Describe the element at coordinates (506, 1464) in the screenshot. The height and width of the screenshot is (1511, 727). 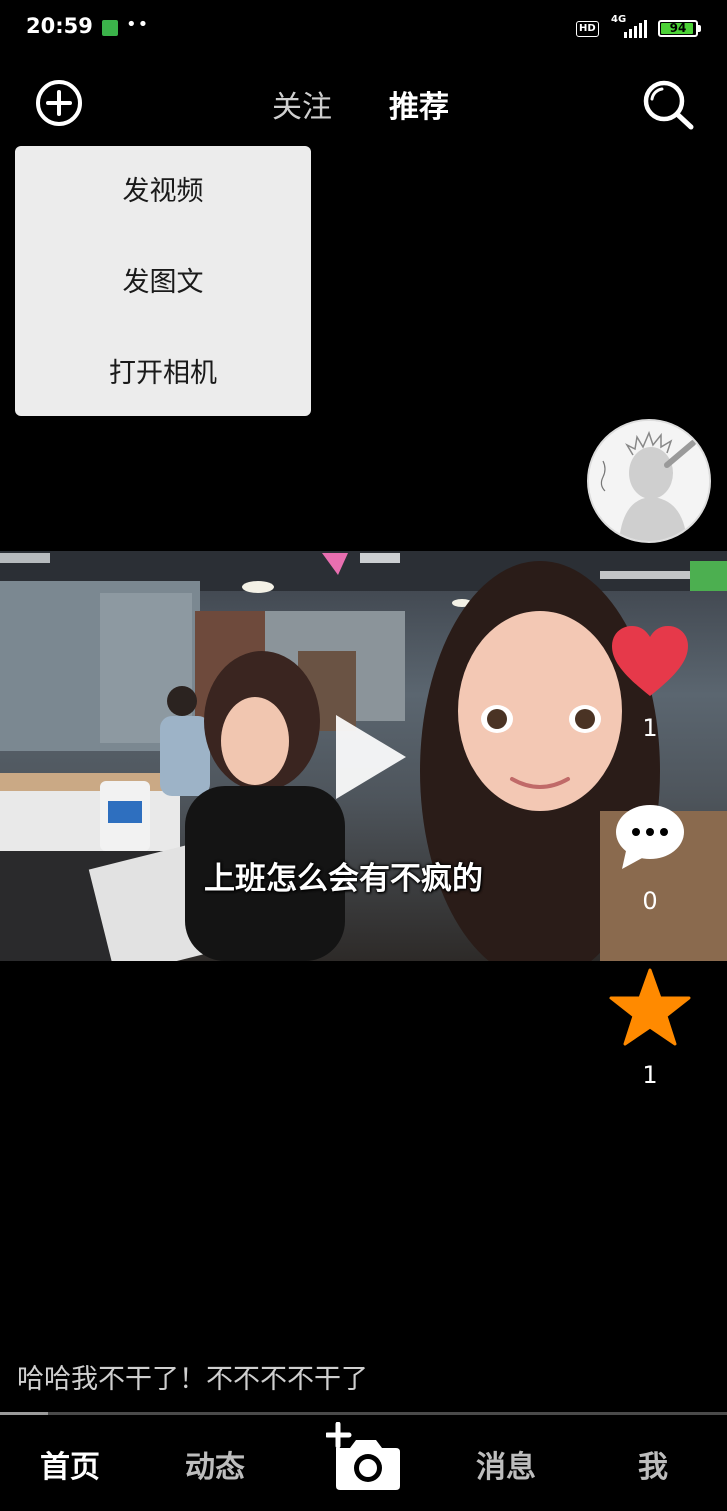
I see `nav-messages: 消息` at that location.